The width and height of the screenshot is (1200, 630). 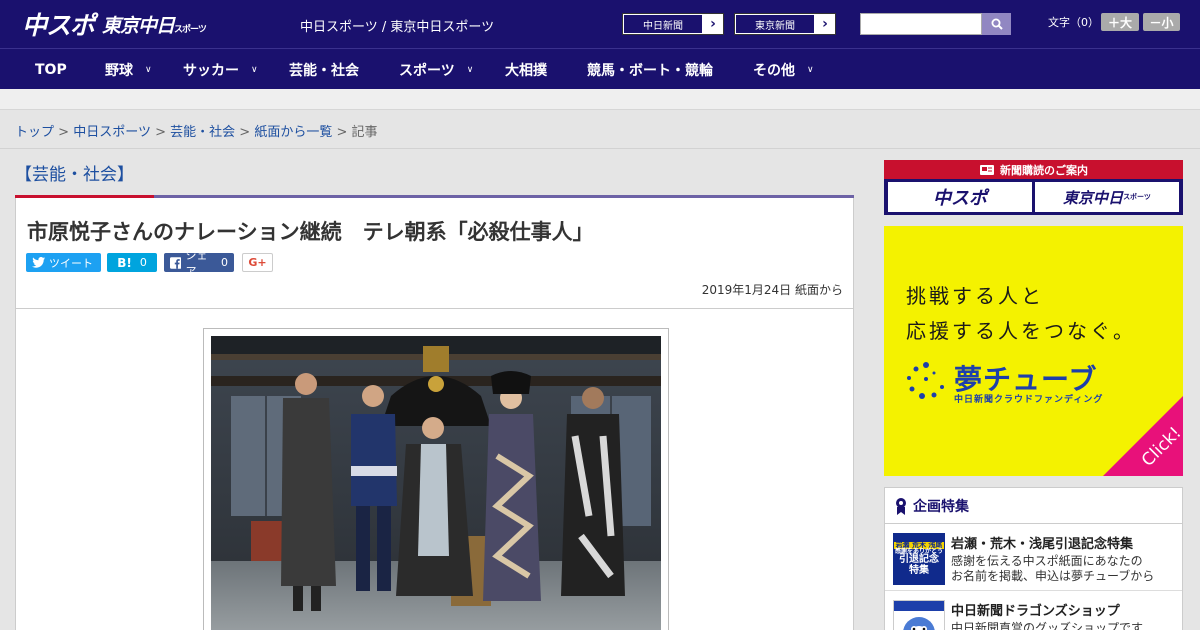 I want to click on search-icon, so click(x=997, y=24).